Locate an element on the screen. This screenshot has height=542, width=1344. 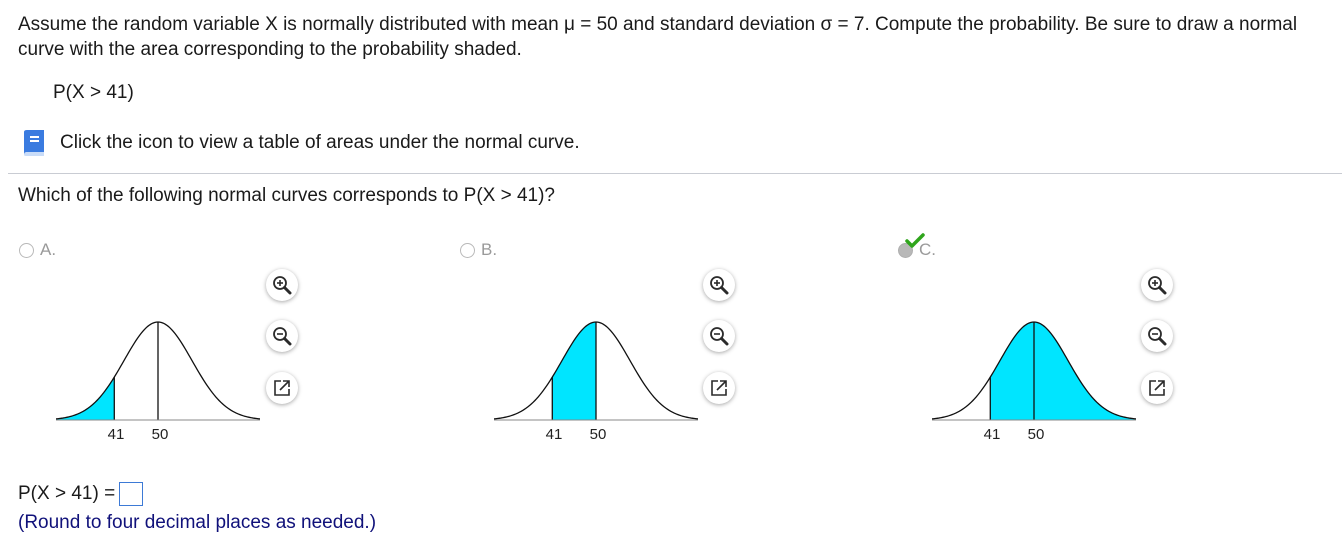
option-a: A. is located at coordinates (37, 250).